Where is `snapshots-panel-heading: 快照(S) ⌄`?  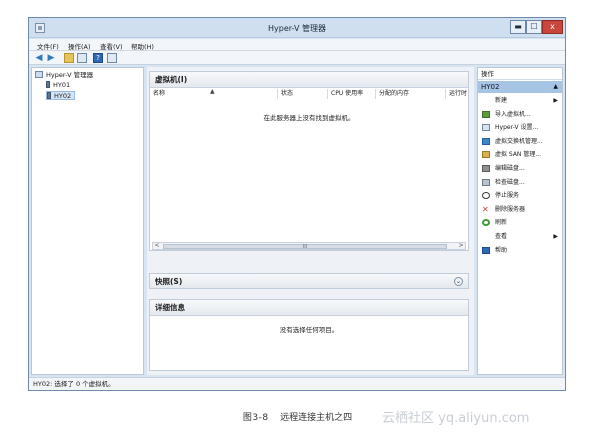 snapshots-panel-heading: 快照(S) ⌄ is located at coordinates (309, 281).